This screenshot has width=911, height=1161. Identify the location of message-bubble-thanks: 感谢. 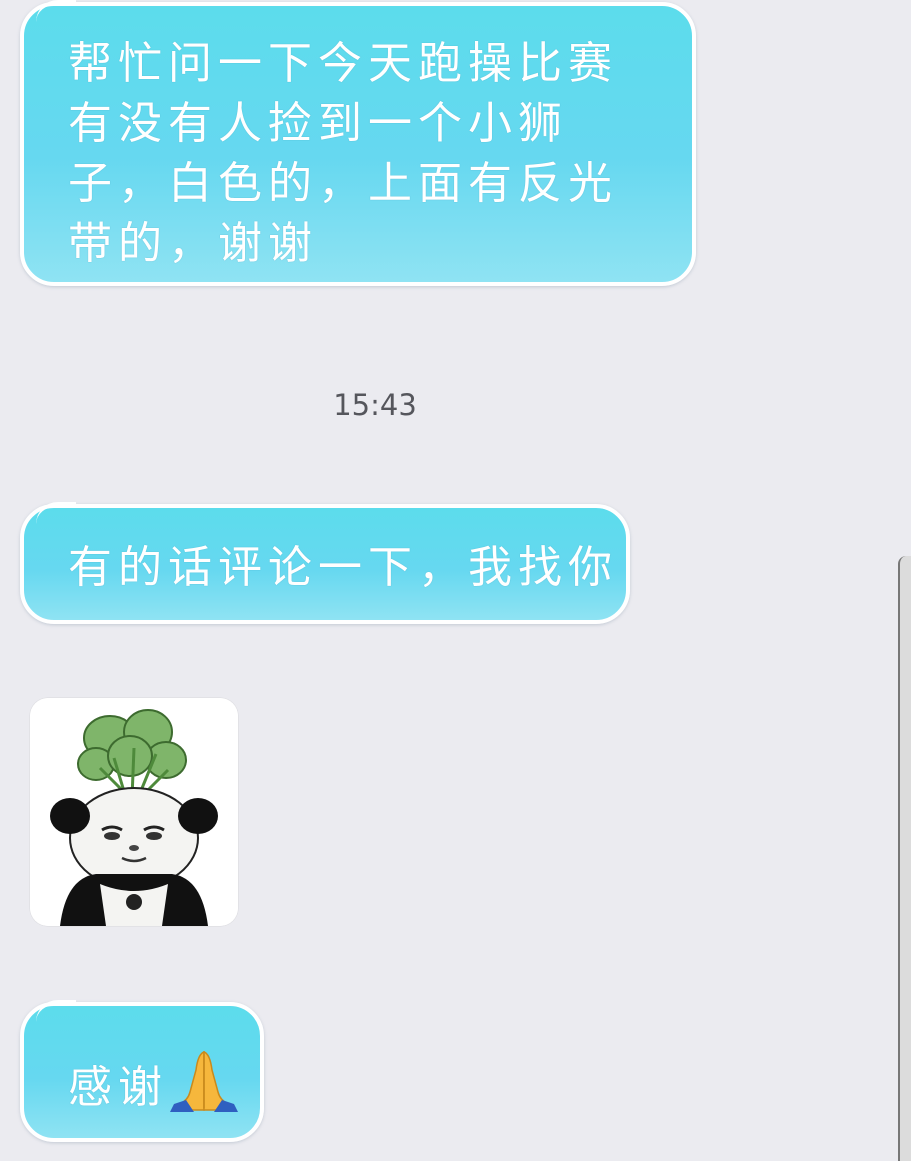
(142, 1071).